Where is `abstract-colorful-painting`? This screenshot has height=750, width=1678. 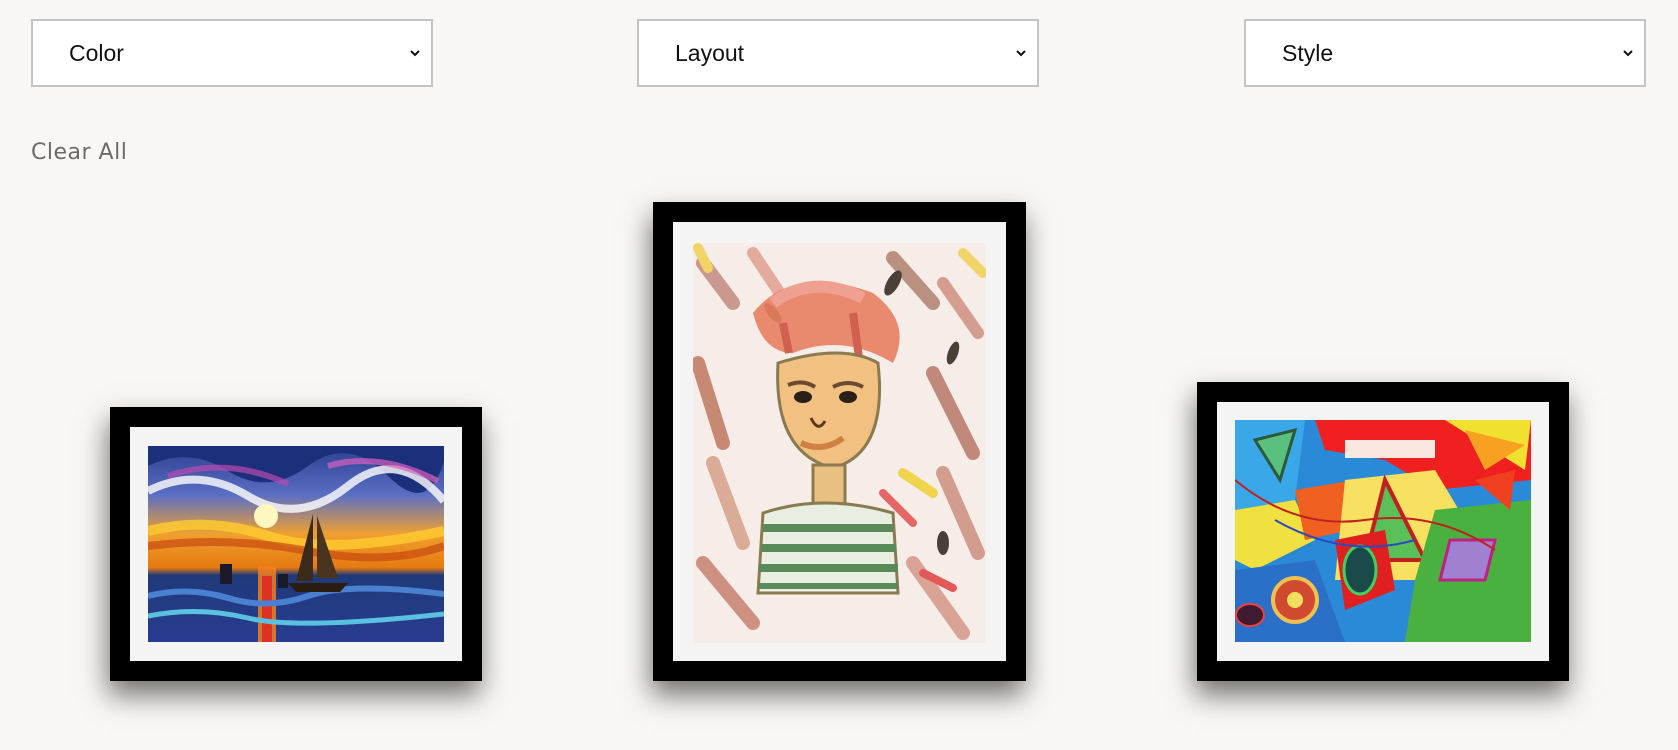
abstract-colorful-painting is located at coordinates (1383, 531).